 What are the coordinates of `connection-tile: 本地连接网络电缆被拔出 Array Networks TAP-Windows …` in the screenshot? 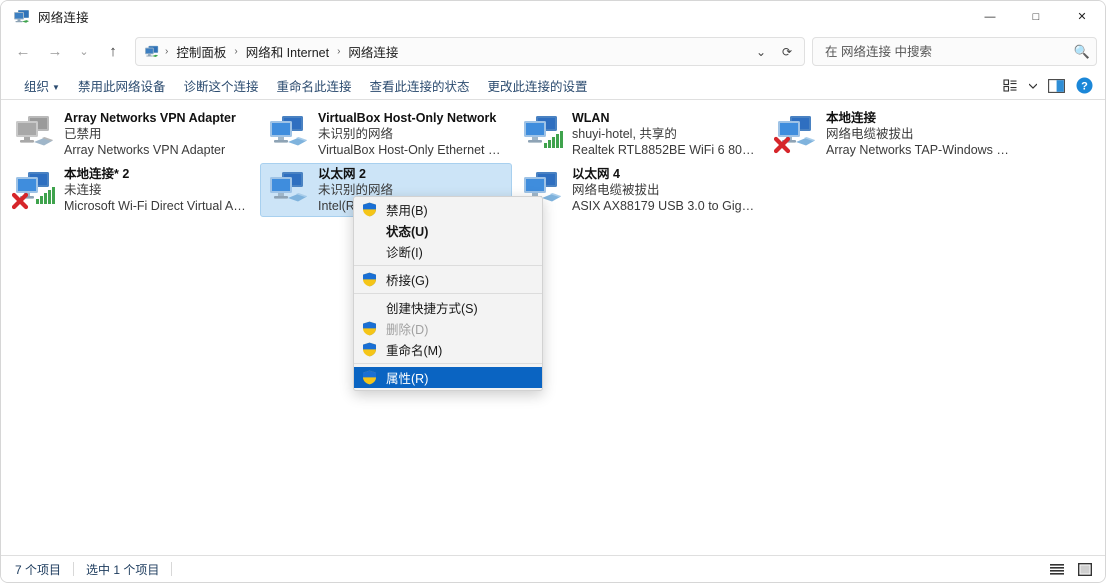 It's located at (894, 134).